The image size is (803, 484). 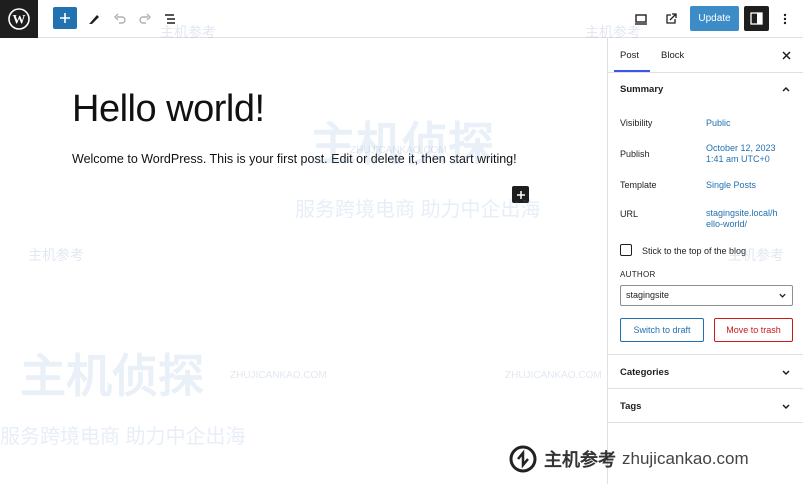 I want to click on external-link-icon, so click(x=671, y=18).